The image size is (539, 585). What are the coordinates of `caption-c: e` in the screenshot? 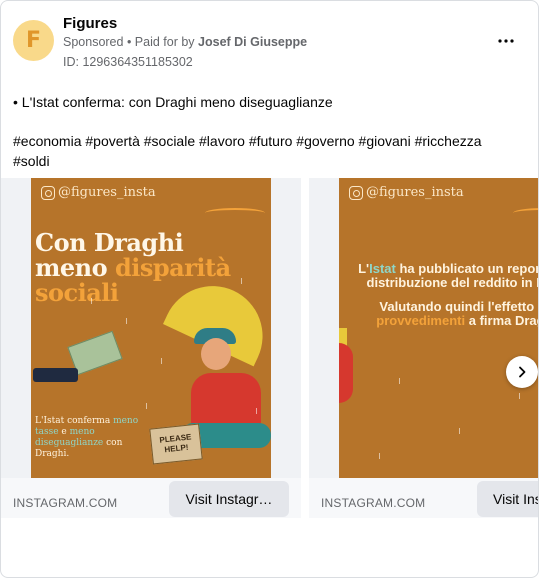 It's located at (64, 432).